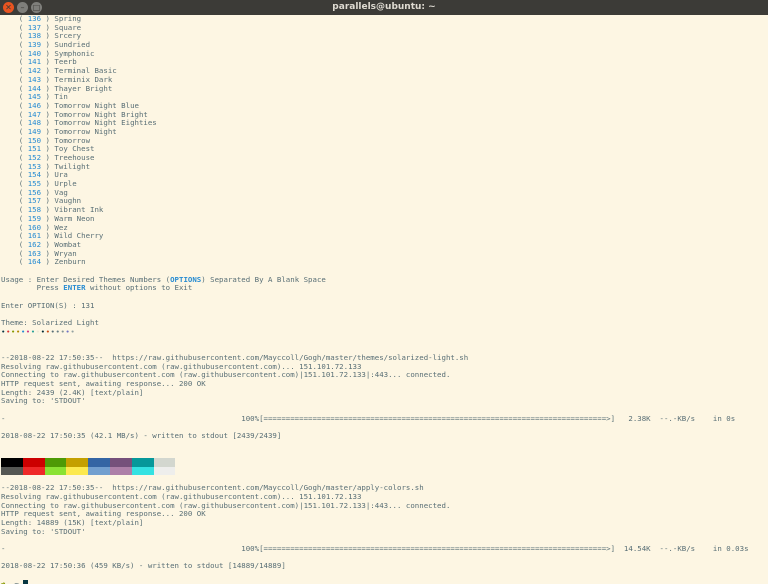  I want to click on theme-list-item: ( 137 ) Square, so click(41, 27).